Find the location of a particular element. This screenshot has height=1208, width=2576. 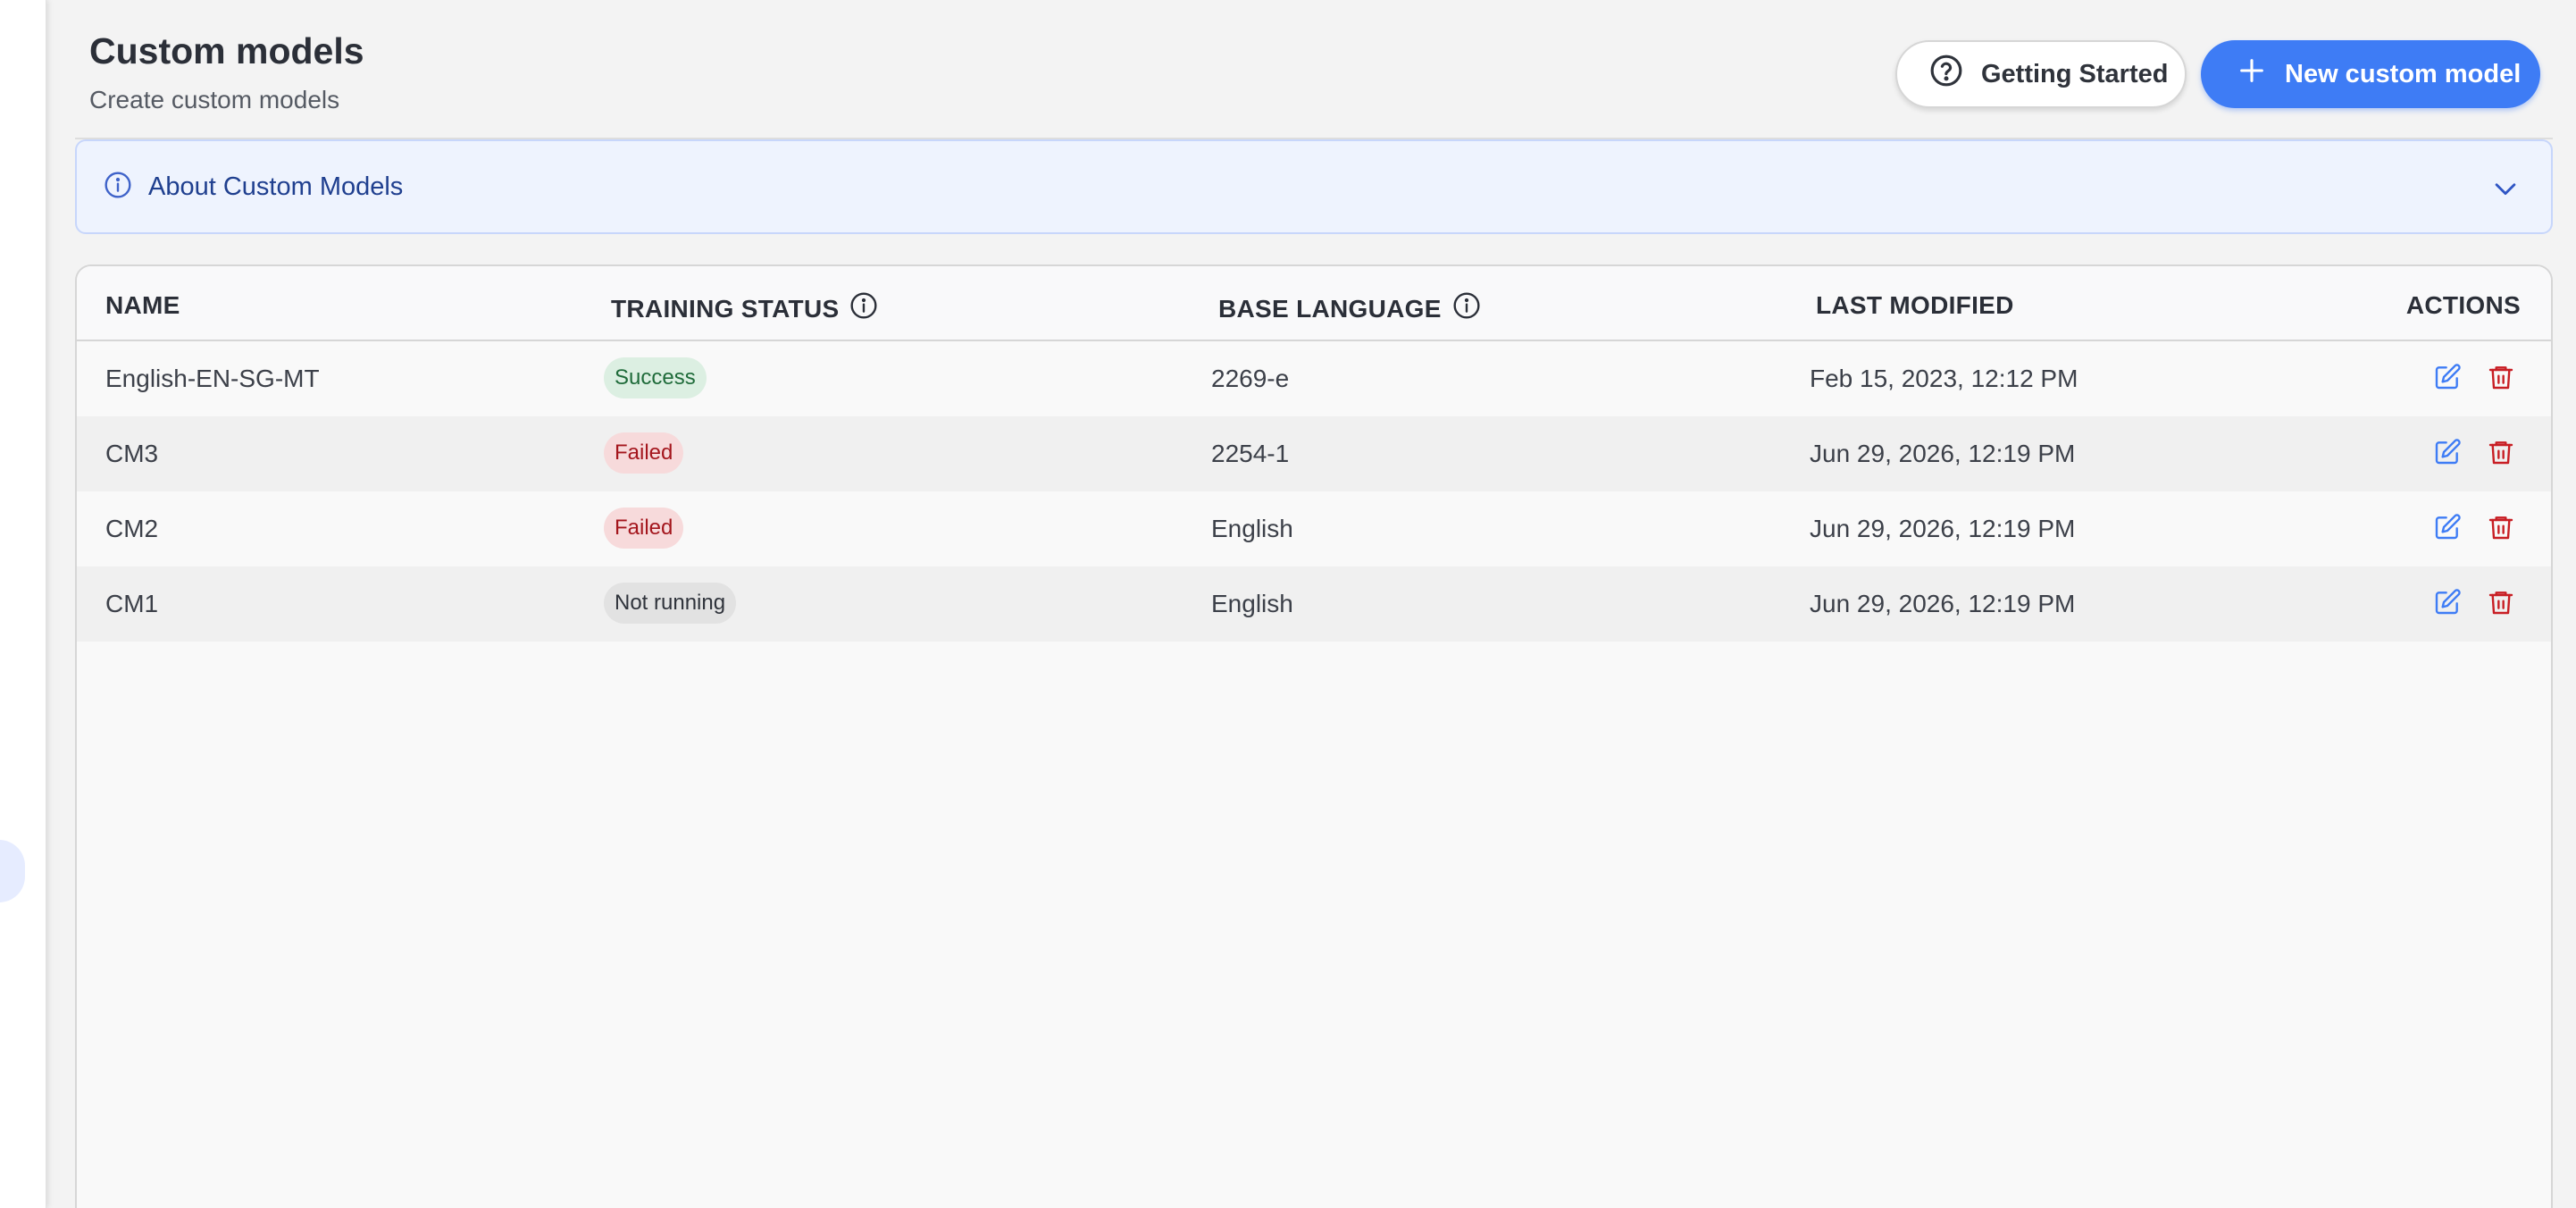

base-language: 2254-1 is located at coordinates (1251, 453).